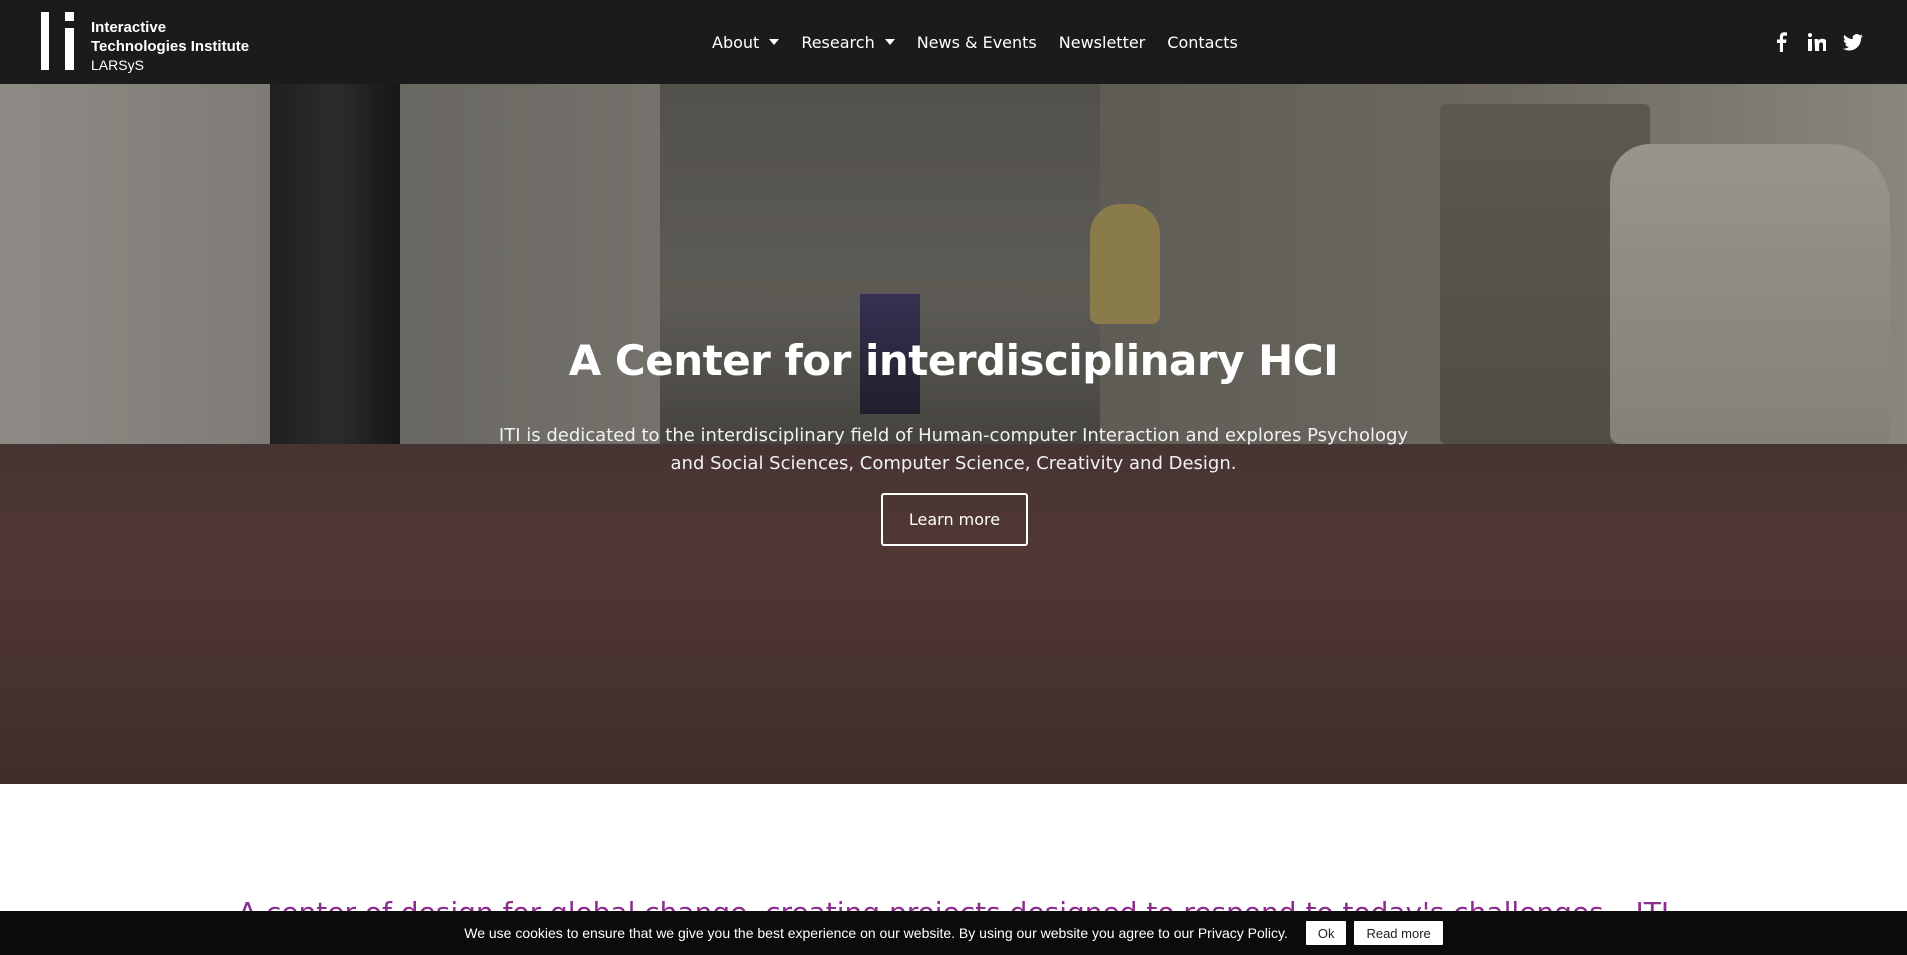 This screenshot has width=1907, height=955. Describe the element at coordinates (61, 42) in the screenshot. I see `iti-logo-mark` at that location.